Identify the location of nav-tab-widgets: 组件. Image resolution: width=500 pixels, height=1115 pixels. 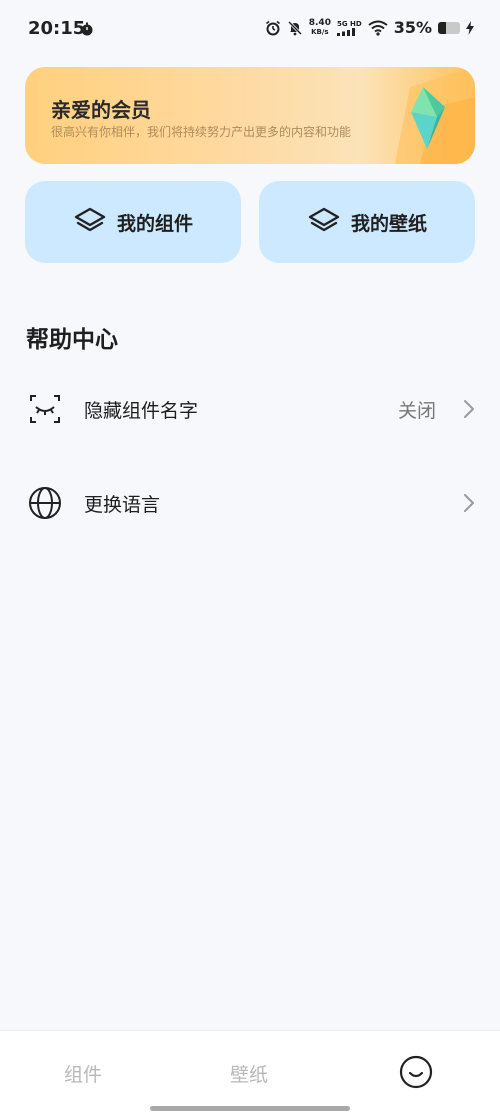
(83, 1073).